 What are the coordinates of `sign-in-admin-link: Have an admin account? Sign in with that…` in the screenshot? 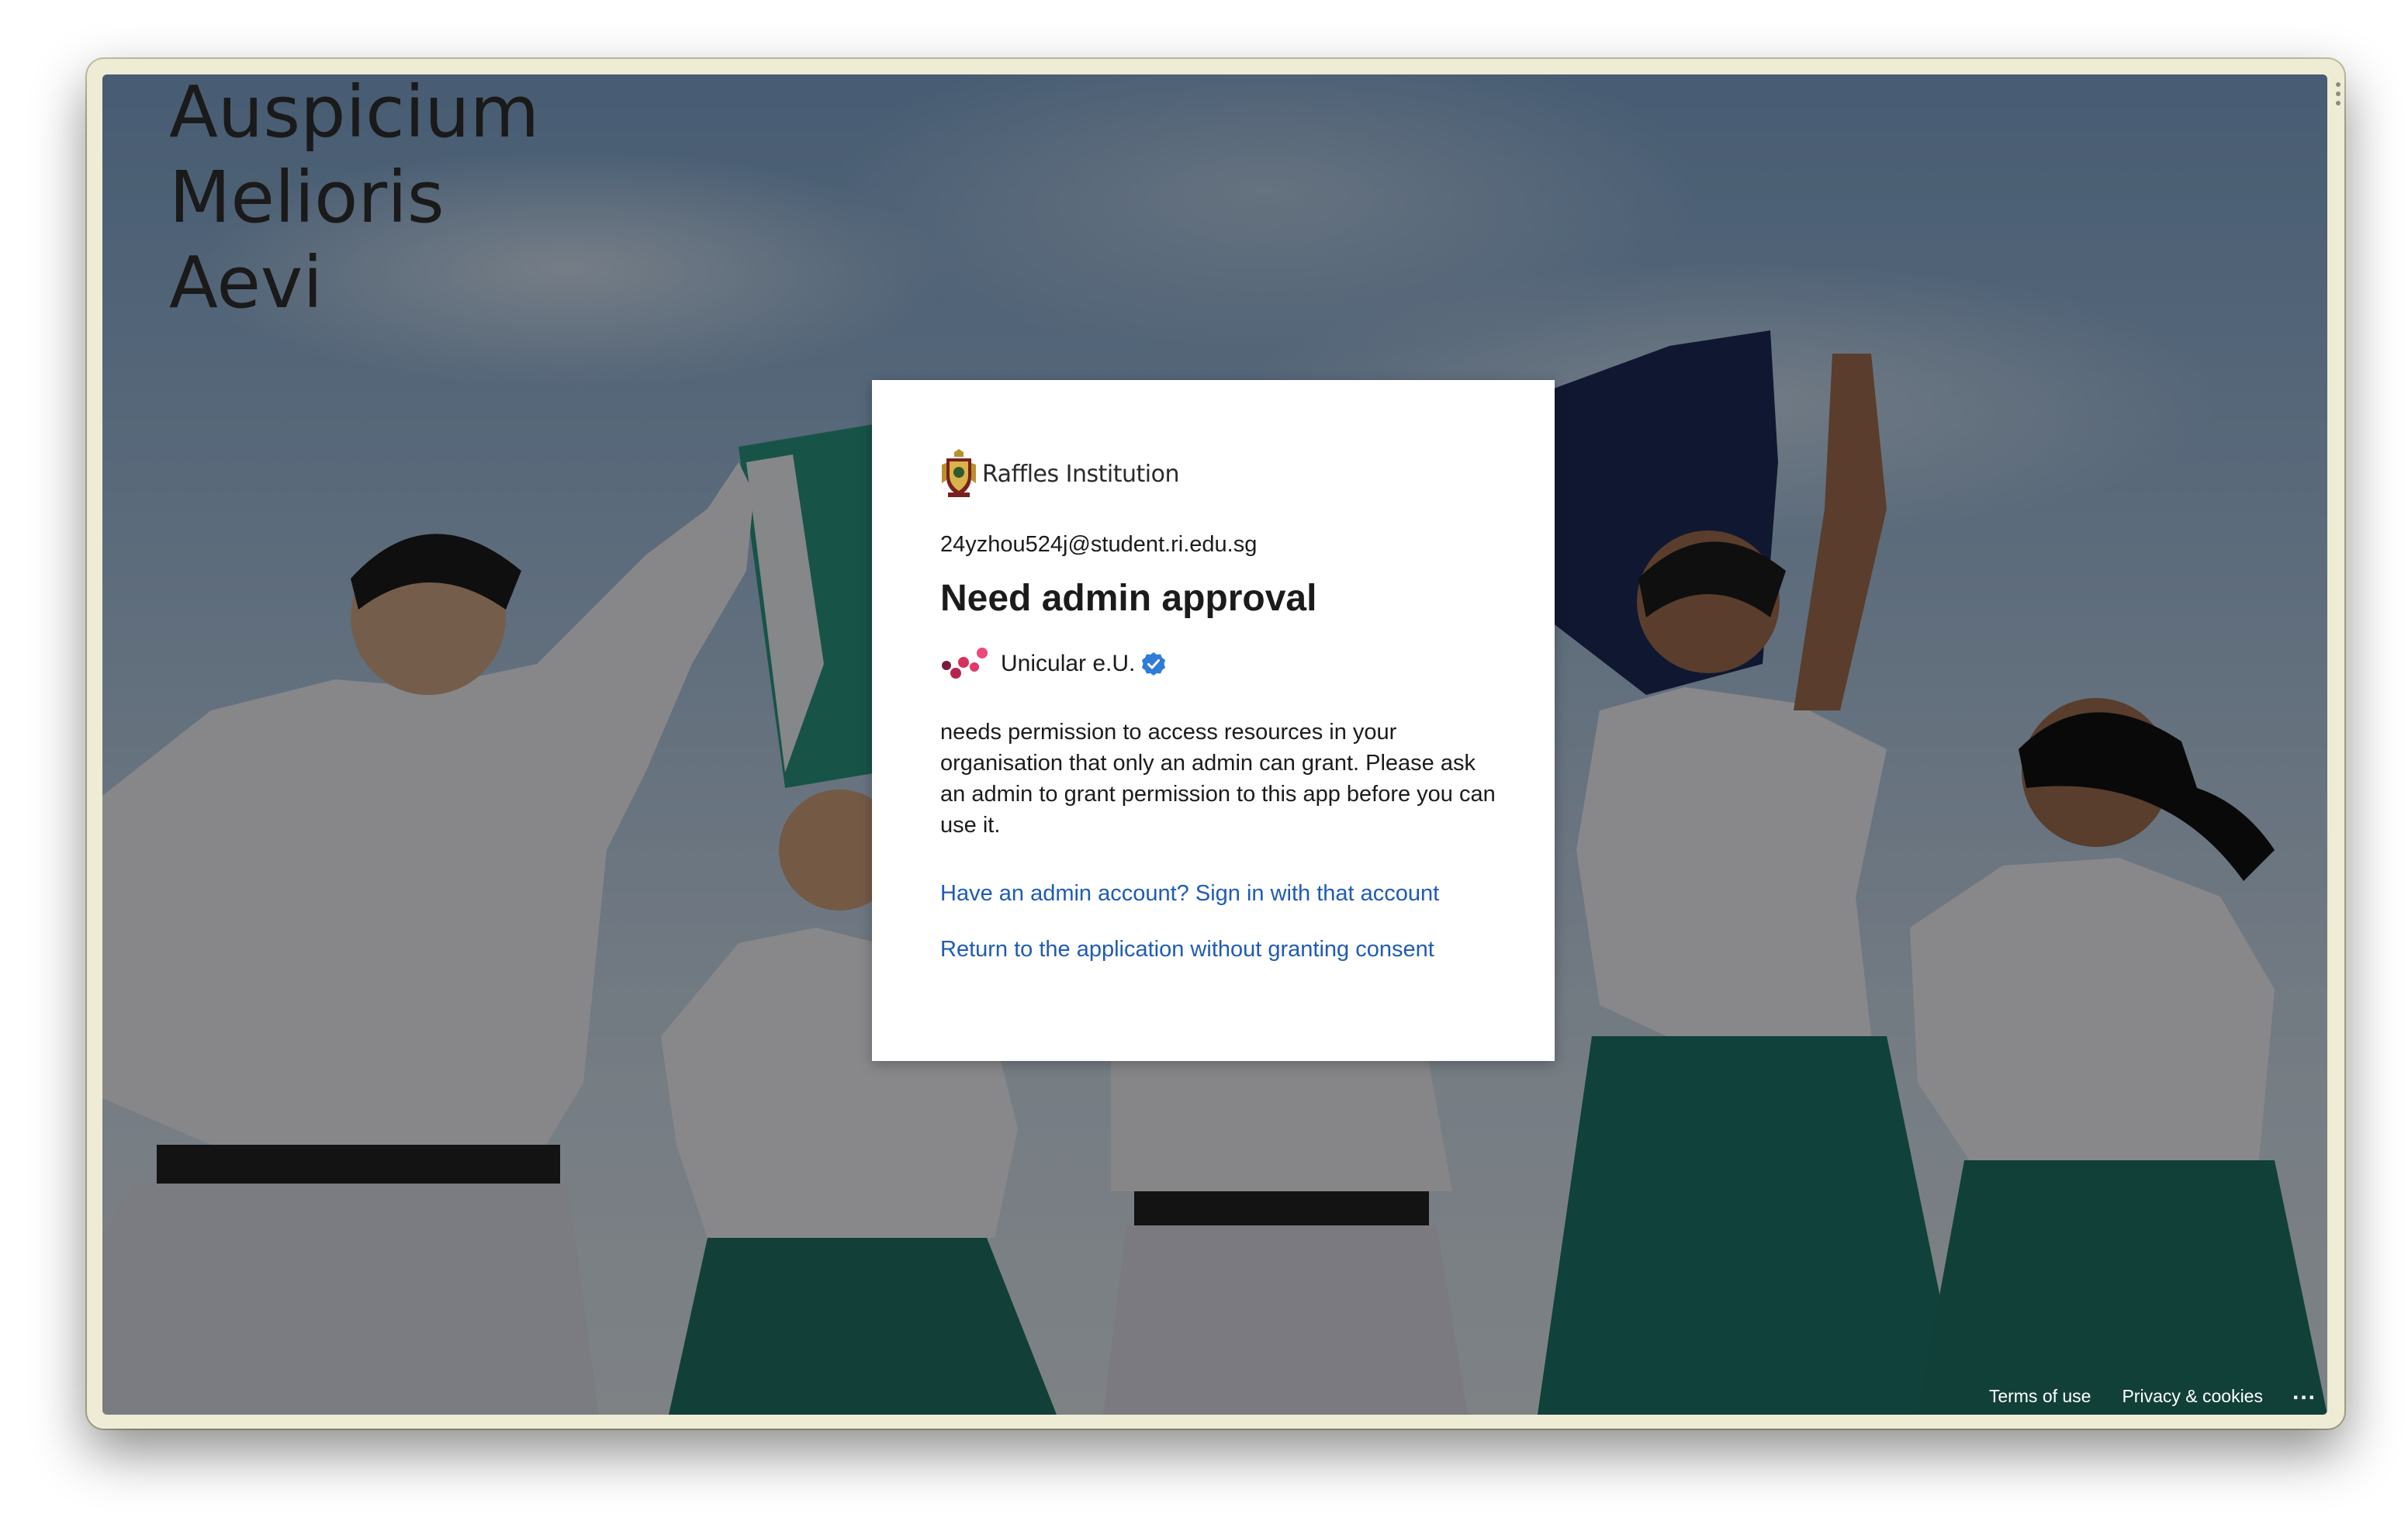 It's located at (1213, 893).